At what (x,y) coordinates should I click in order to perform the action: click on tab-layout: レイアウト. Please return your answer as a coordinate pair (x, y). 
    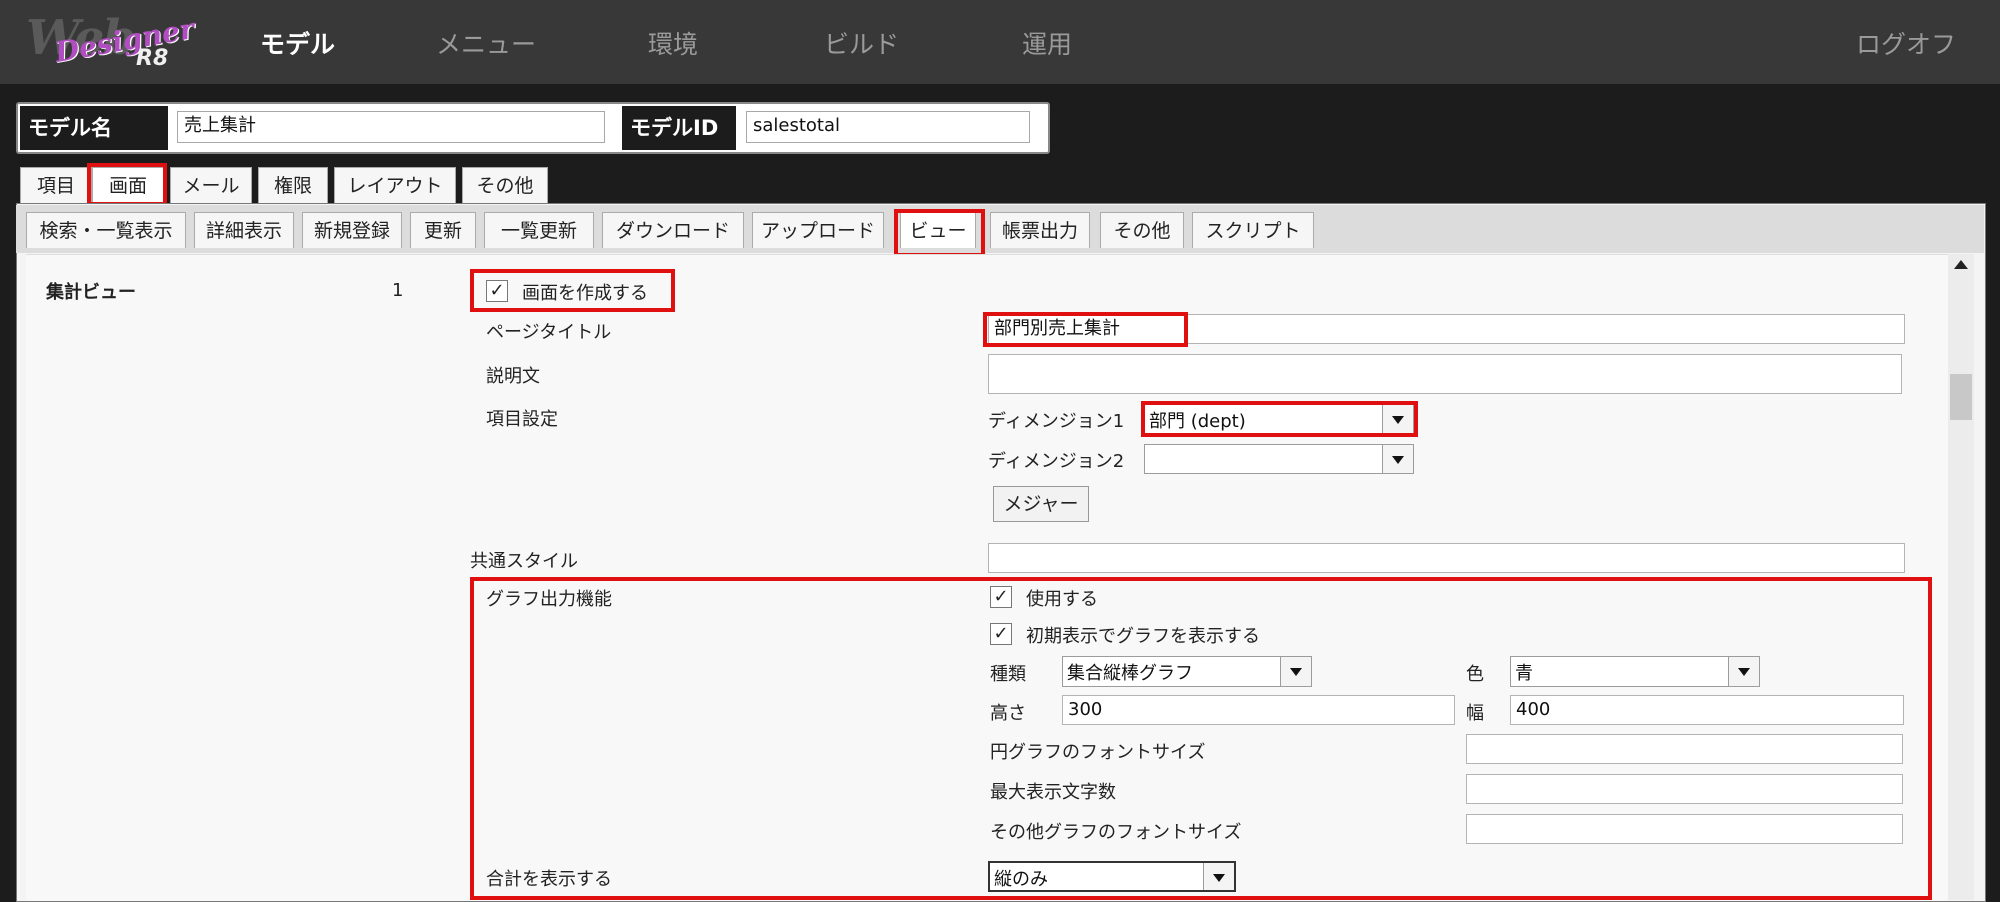
    Looking at the image, I should click on (395, 185).